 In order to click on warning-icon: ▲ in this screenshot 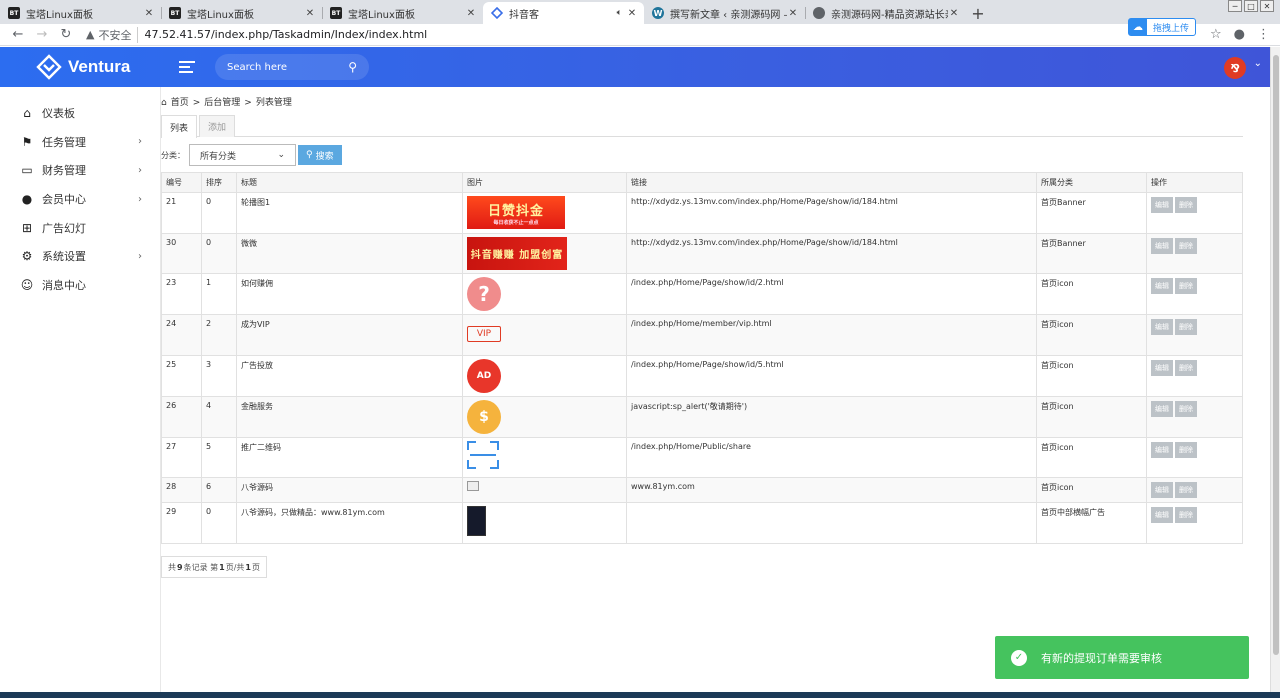, I will do `click(90, 34)`.